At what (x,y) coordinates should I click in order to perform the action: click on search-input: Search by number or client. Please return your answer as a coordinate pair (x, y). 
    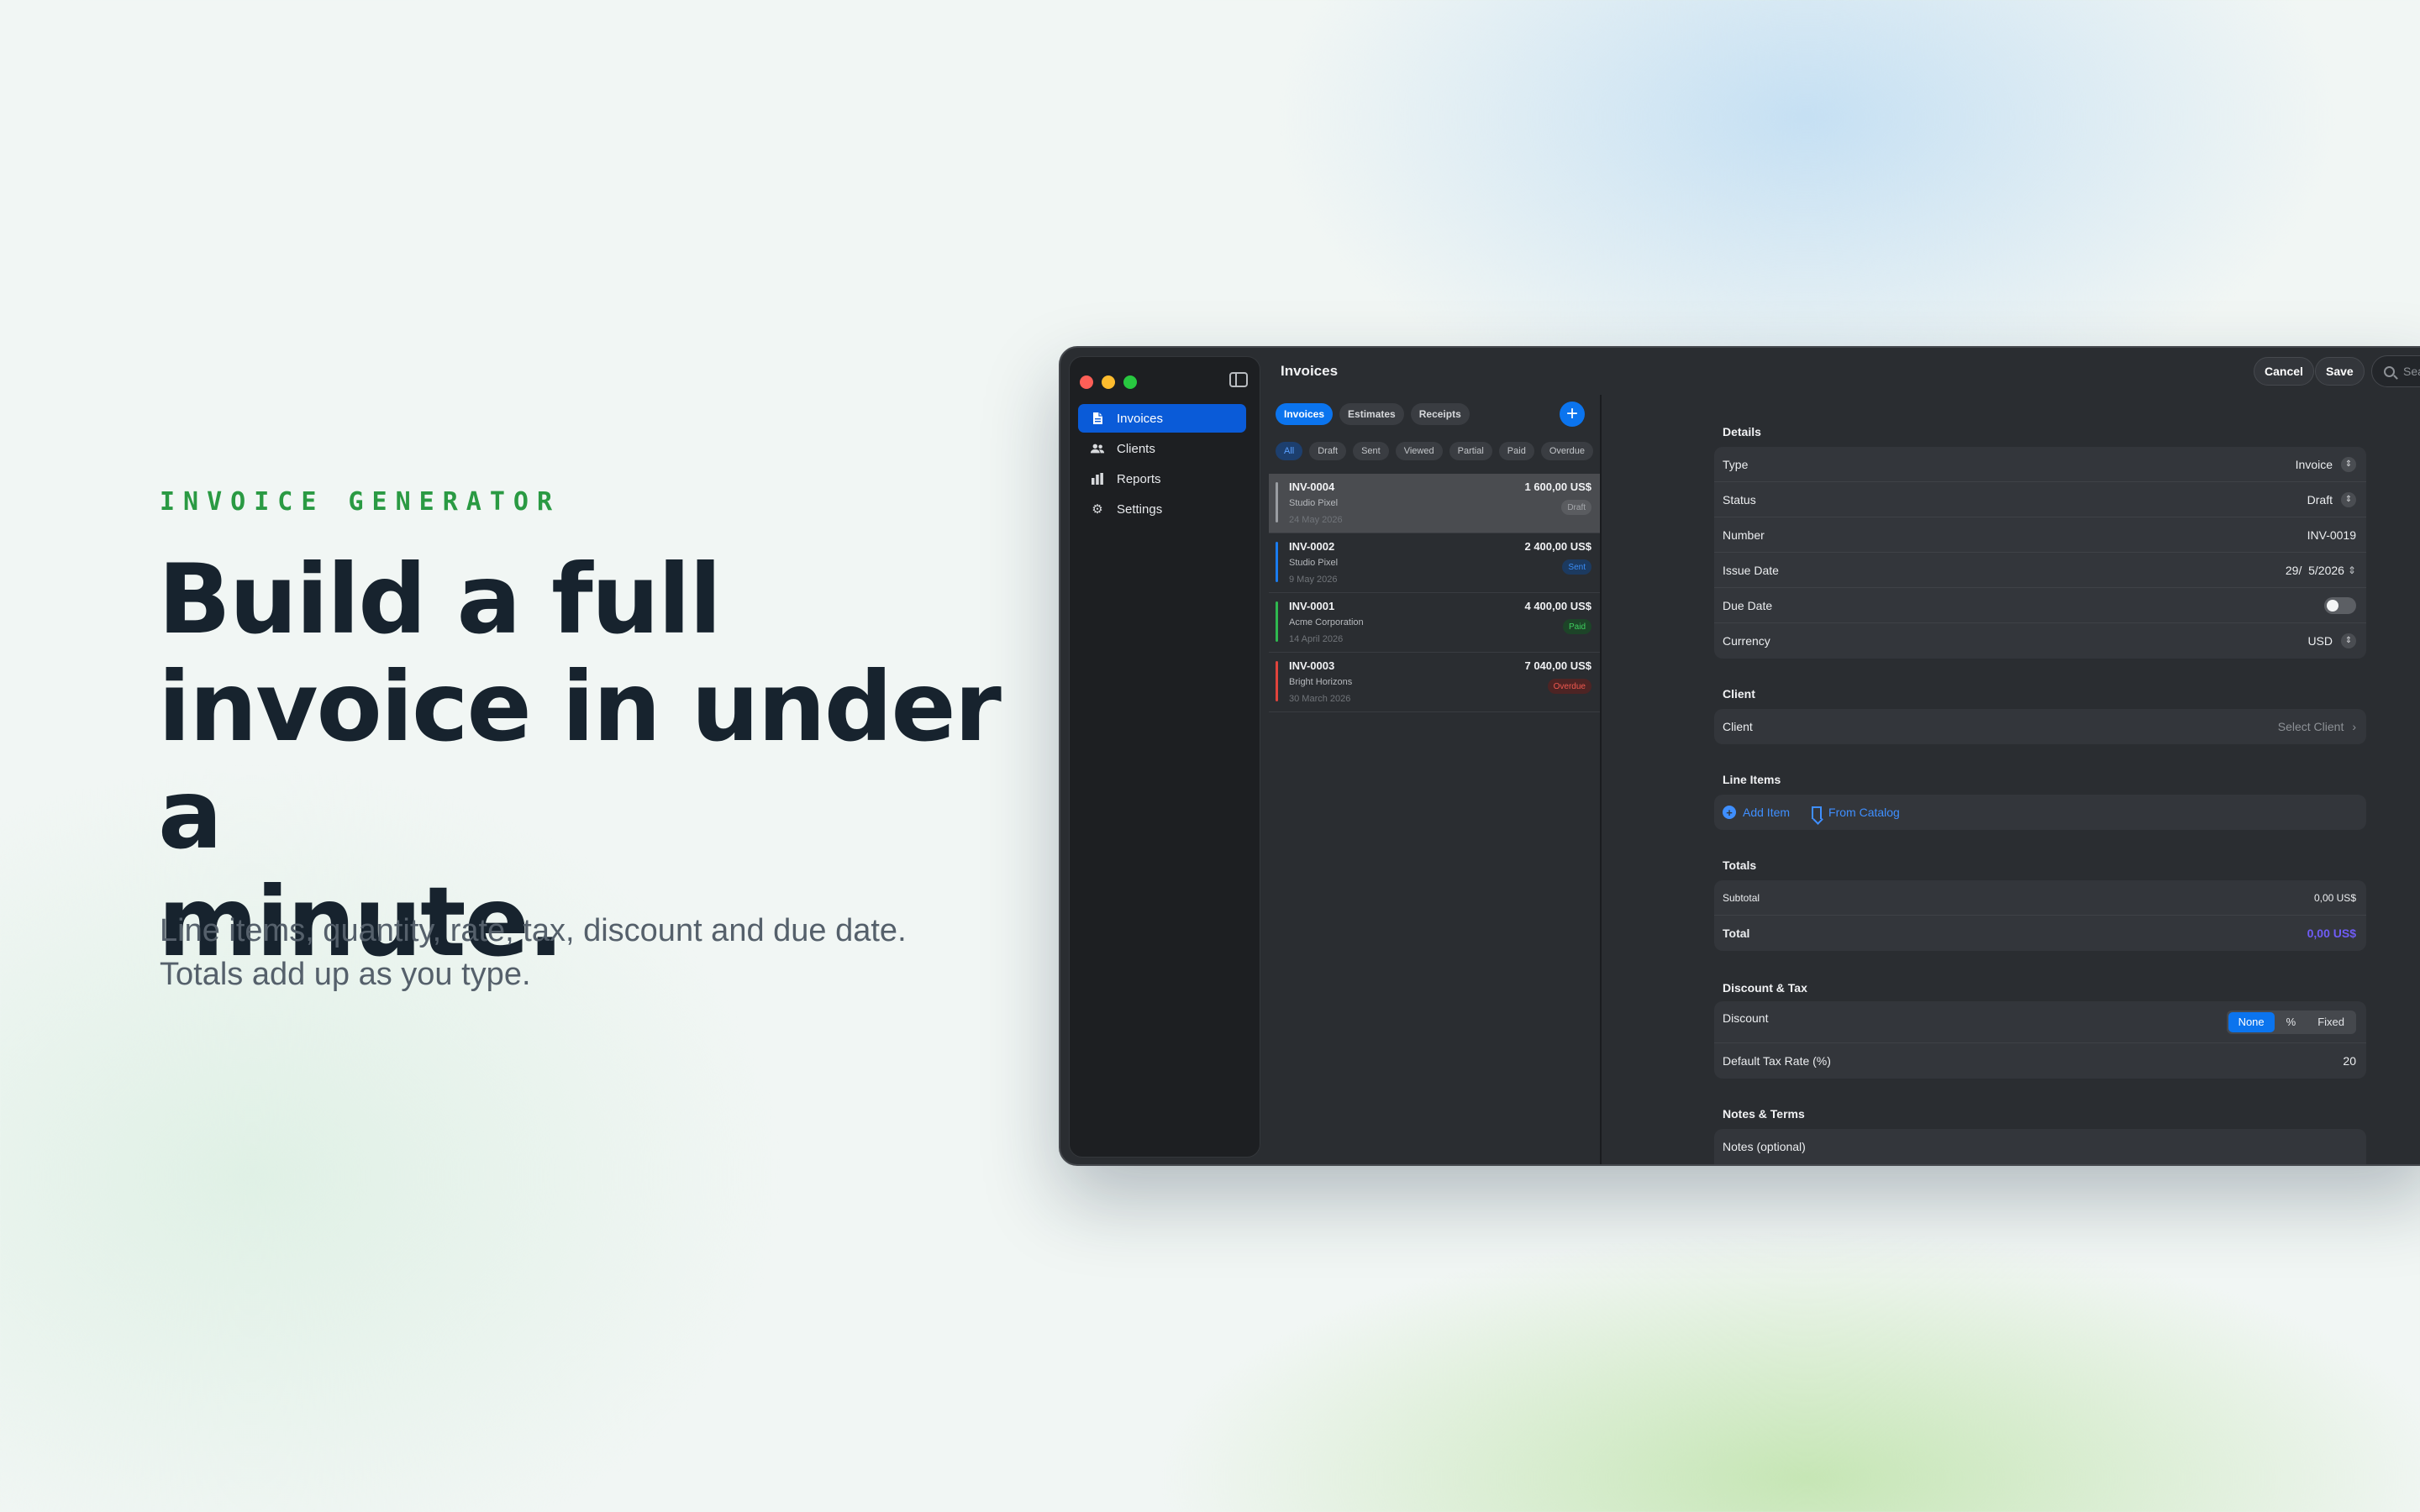
    Looking at the image, I should click on (2395, 371).